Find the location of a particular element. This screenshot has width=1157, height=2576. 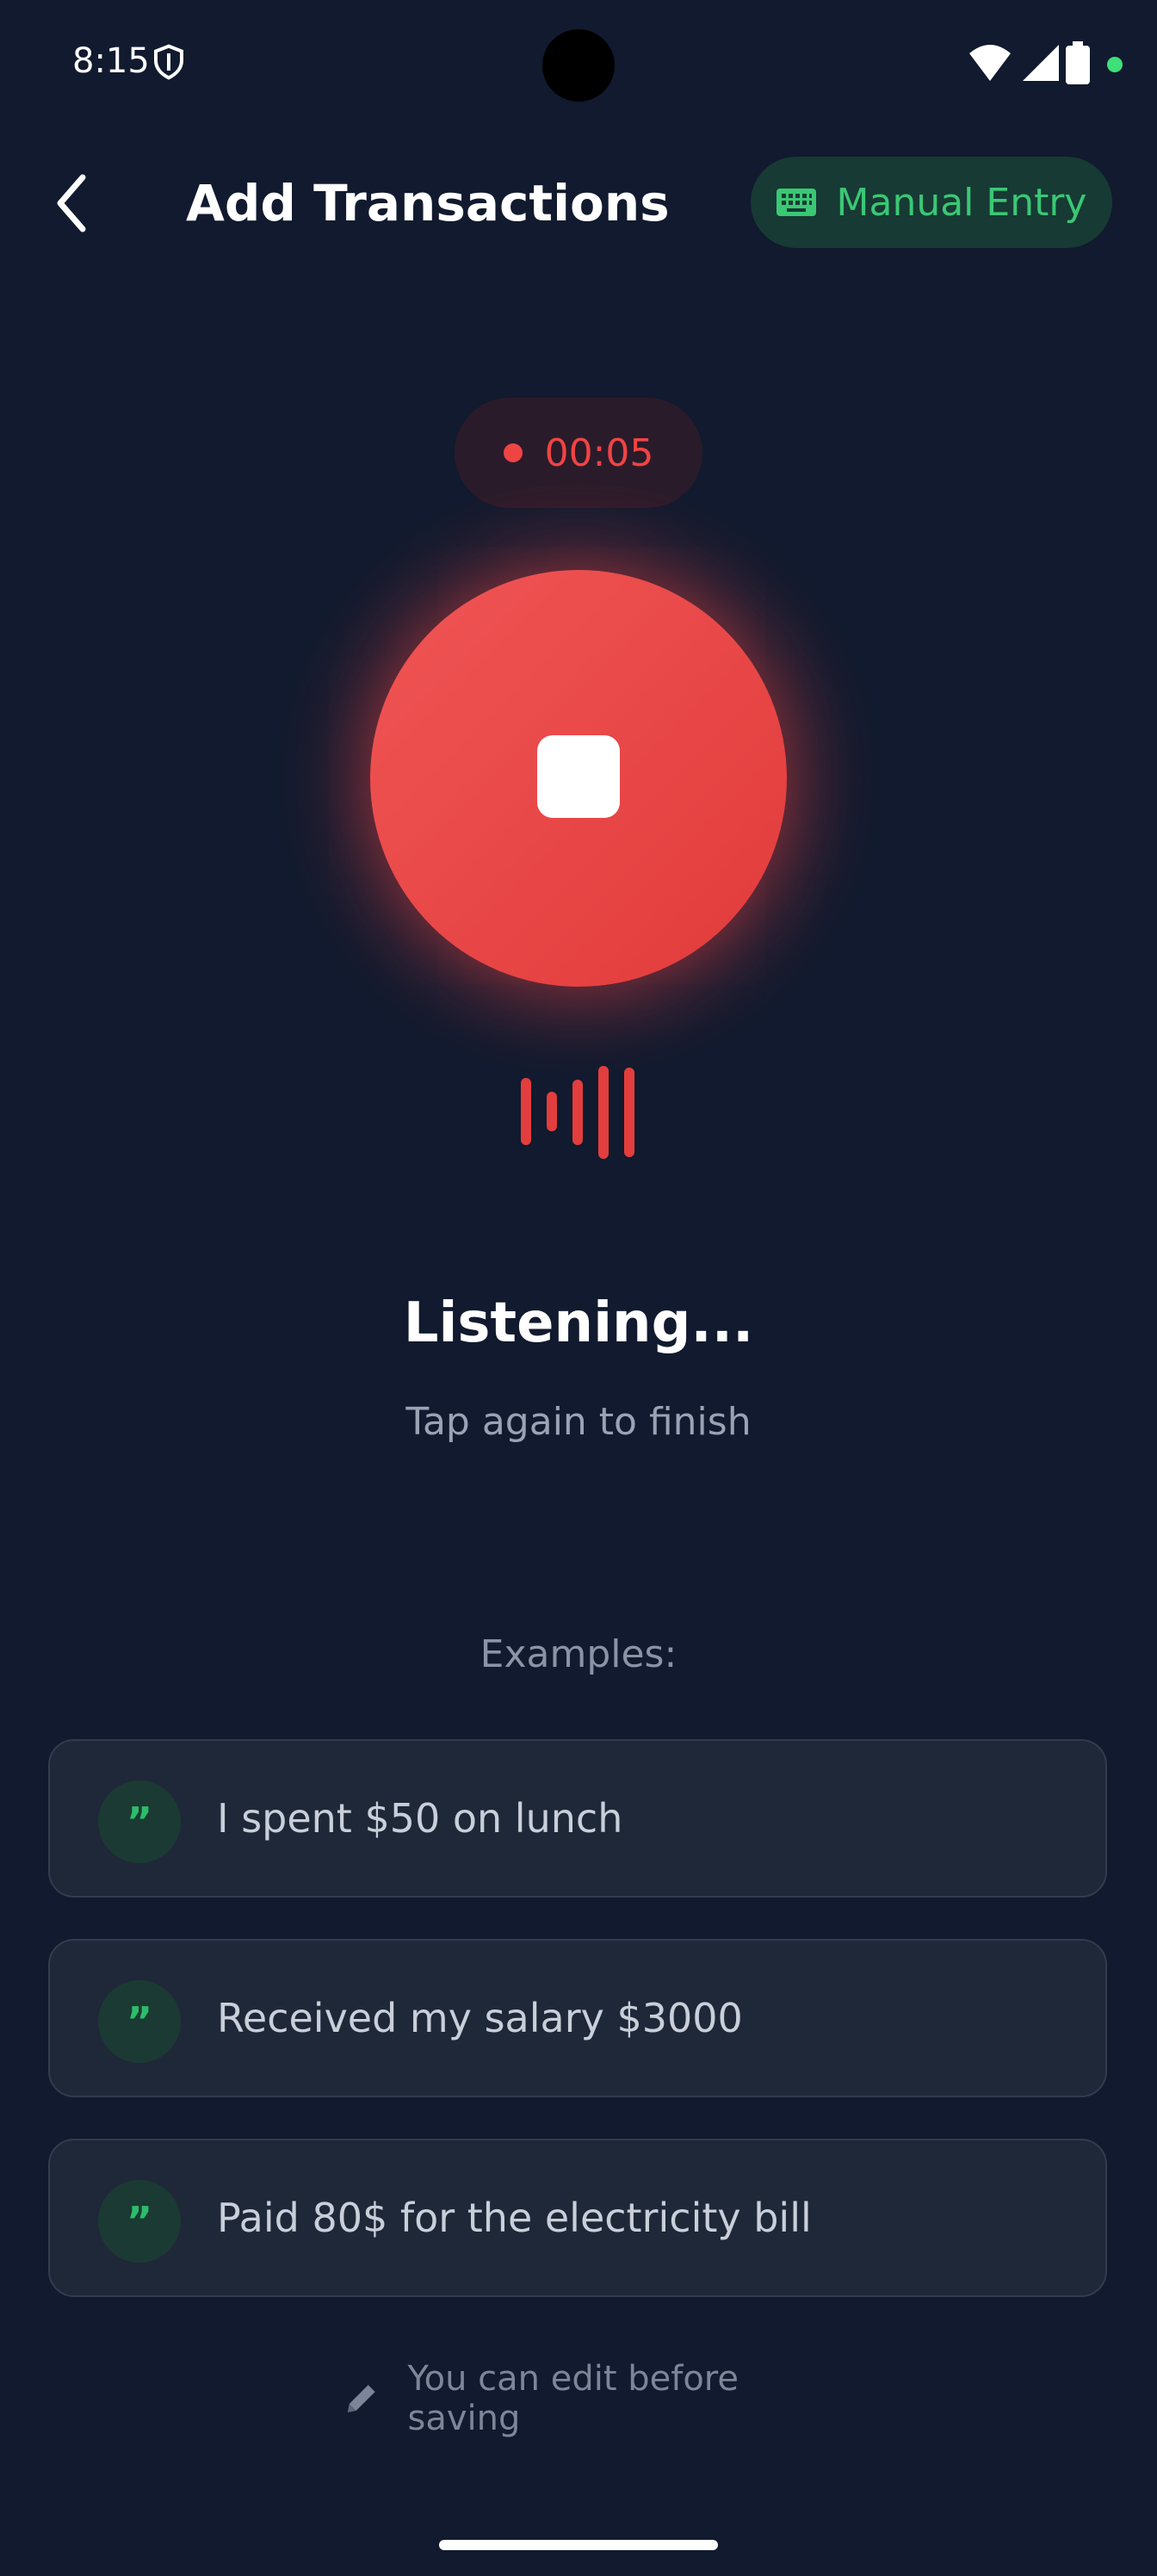

example-card: ” Received my salary $3000 is located at coordinates (578, 2018).